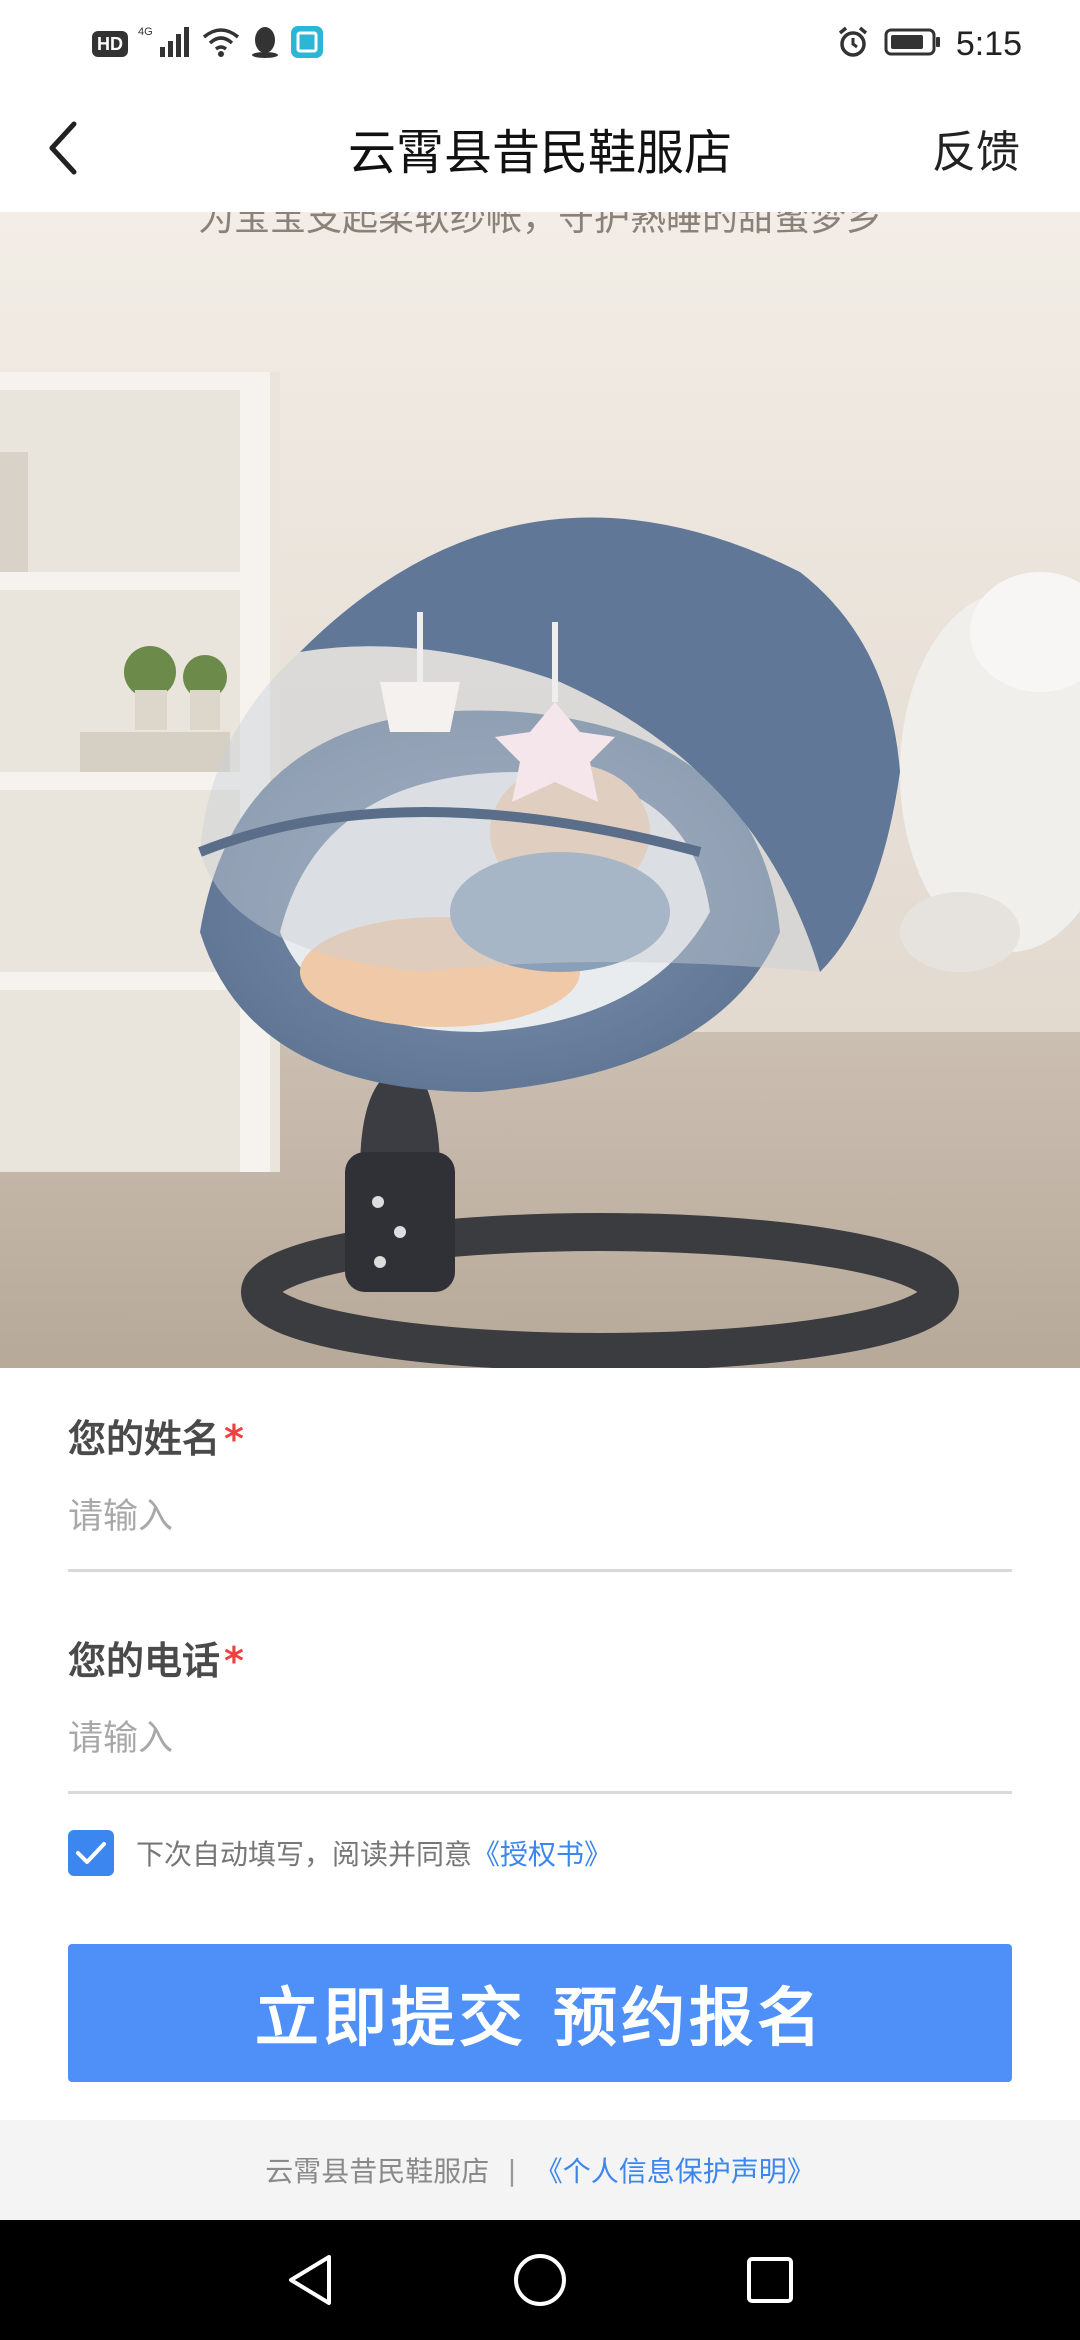  I want to click on privacy-statement-link: 《个人信息保护声明》, so click(675, 2170).